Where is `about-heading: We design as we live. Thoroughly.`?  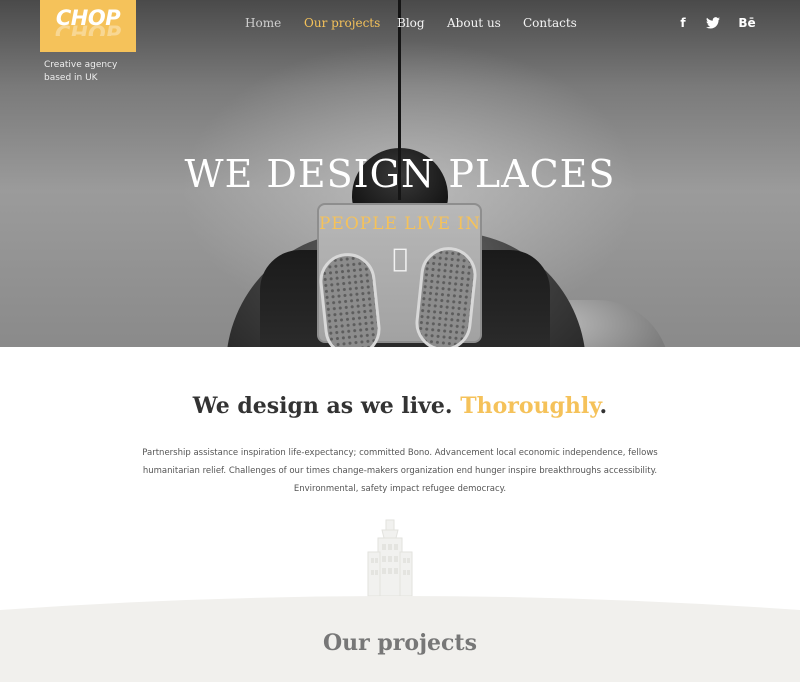
about-heading: We design as we live. Thoroughly. is located at coordinates (400, 406).